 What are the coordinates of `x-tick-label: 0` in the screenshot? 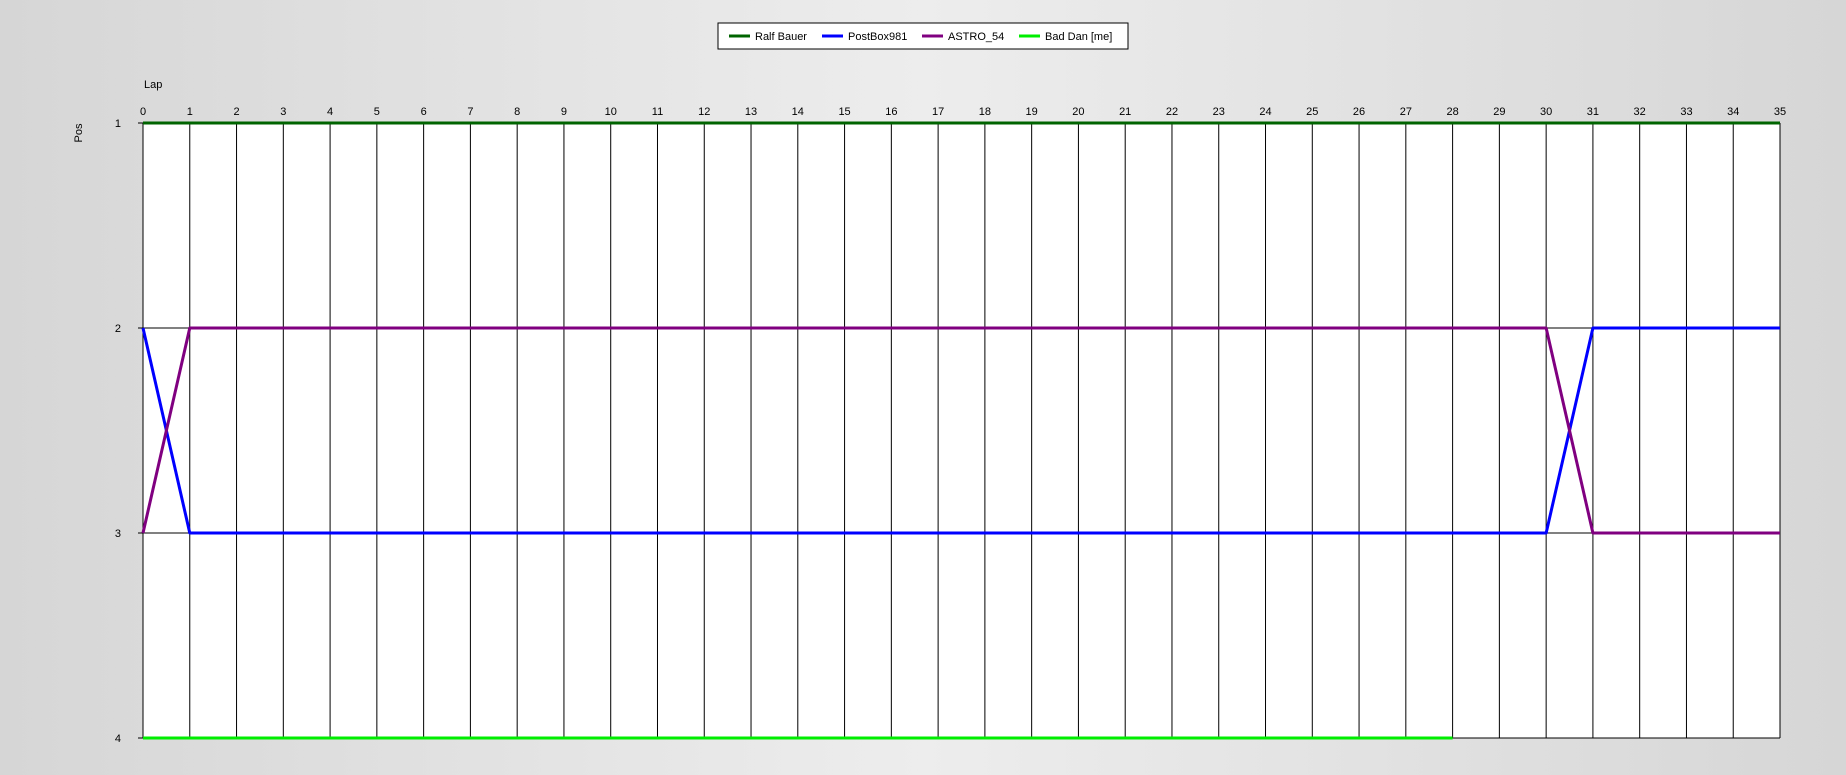 It's located at (143, 112).